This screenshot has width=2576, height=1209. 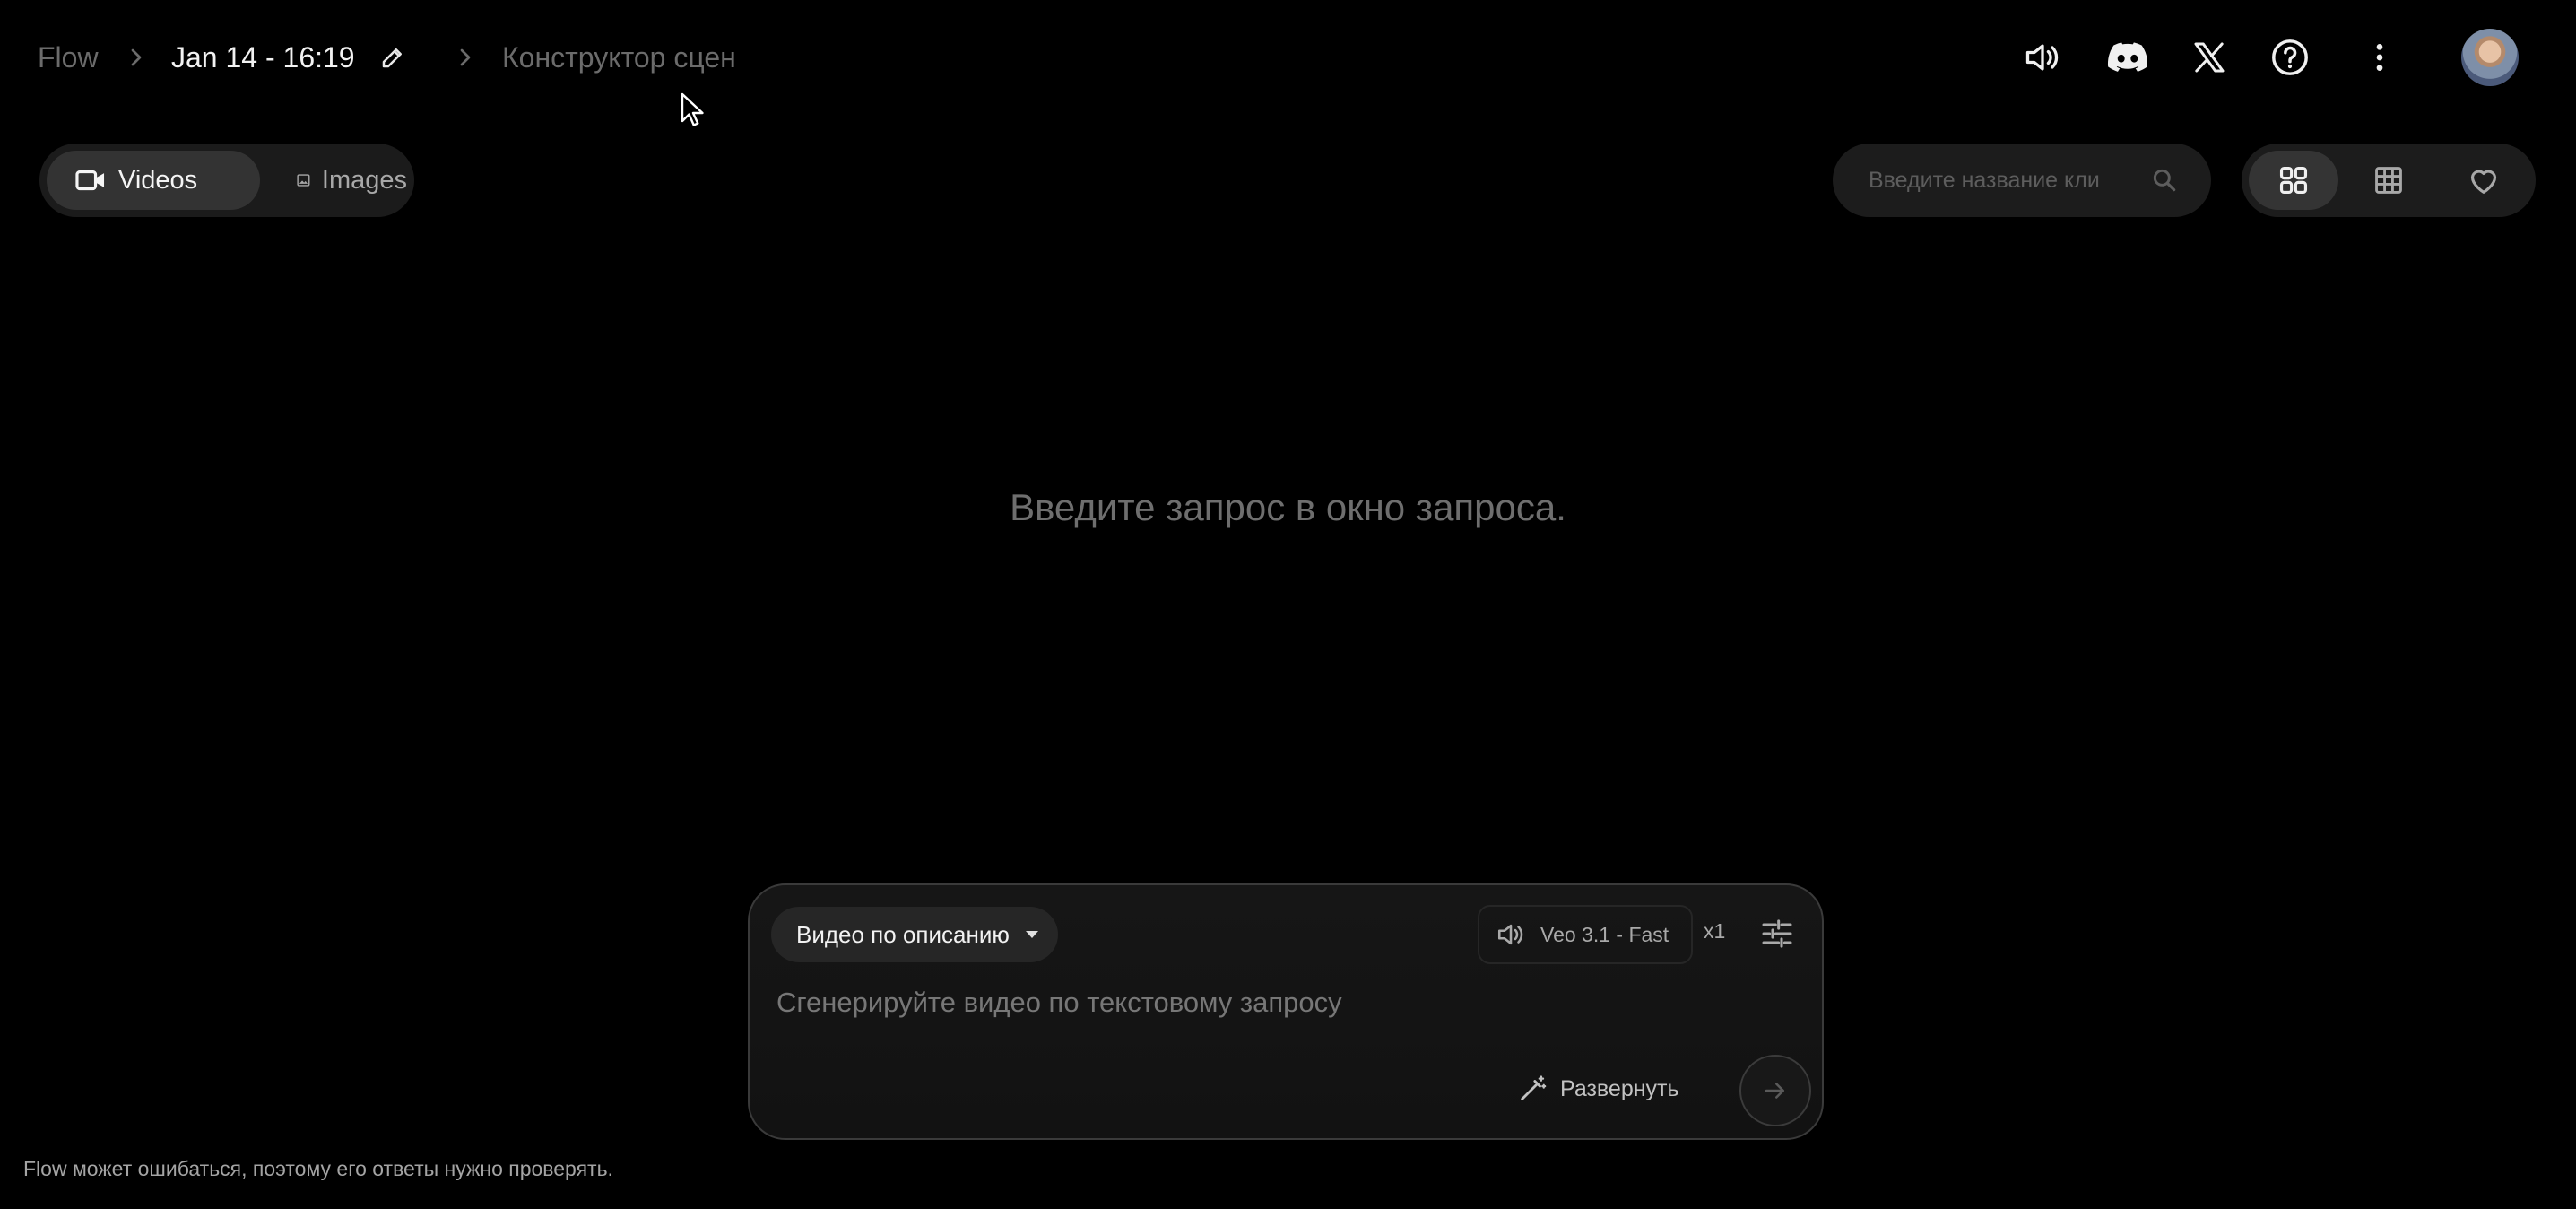 I want to click on heart-icon, so click(x=2483, y=182).